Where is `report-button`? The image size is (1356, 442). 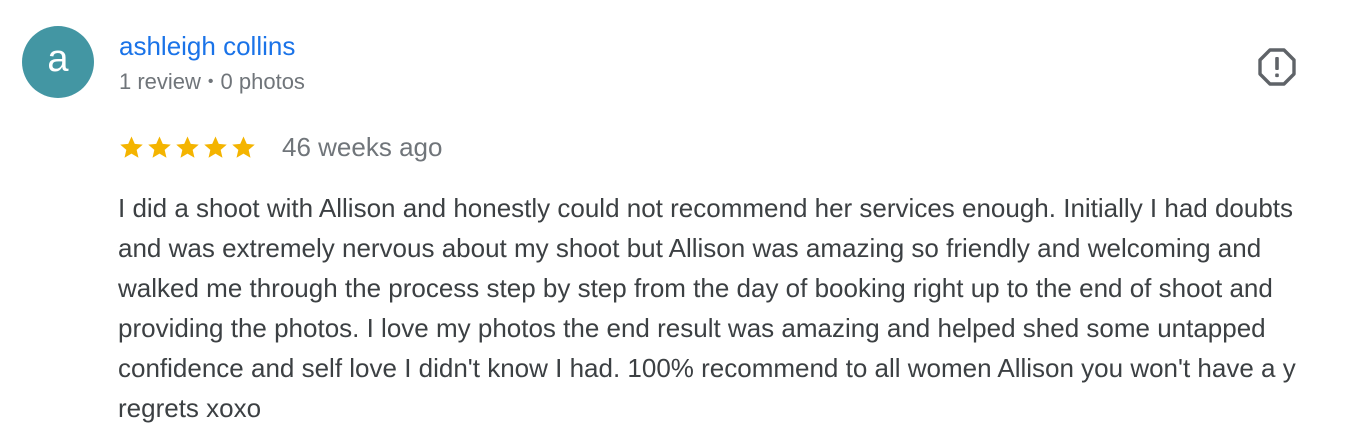
report-button is located at coordinates (1277, 67).